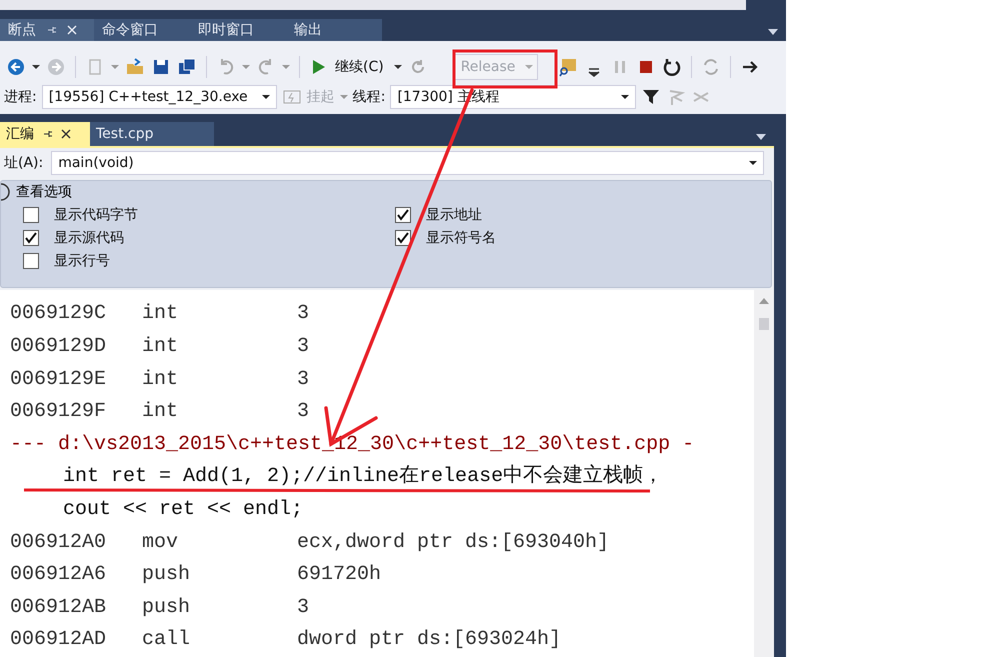 The height and width of the screenshot is (657, 986). I want to click on option-checkbox: 显示地址, so click(583, 214).